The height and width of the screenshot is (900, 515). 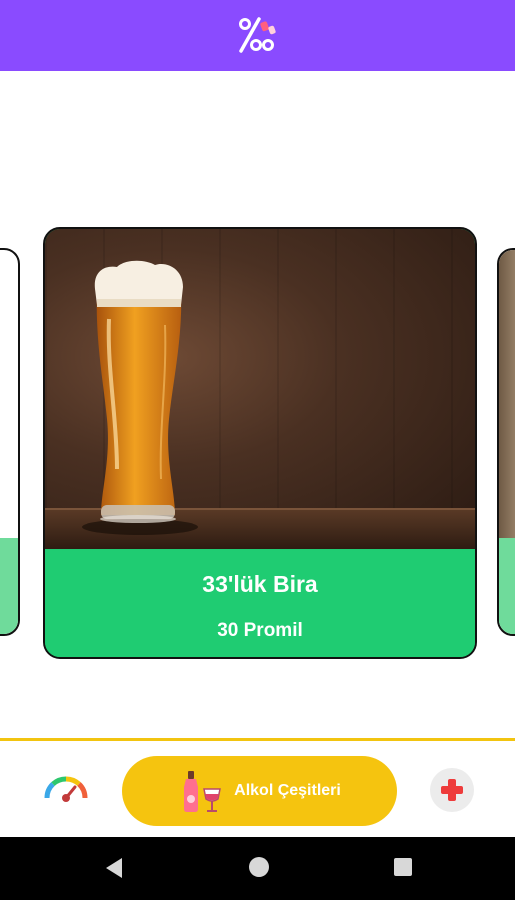 What do you see at coordinates (114, 868) in the screenshot?
I see `back-icon` at bounding box center [114, 868].